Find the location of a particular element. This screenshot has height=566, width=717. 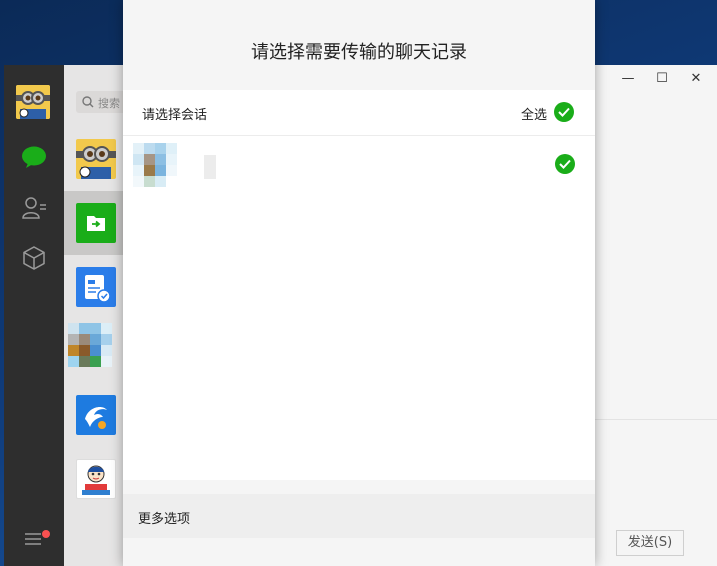

search-icon is located at coordinates (88, 102).